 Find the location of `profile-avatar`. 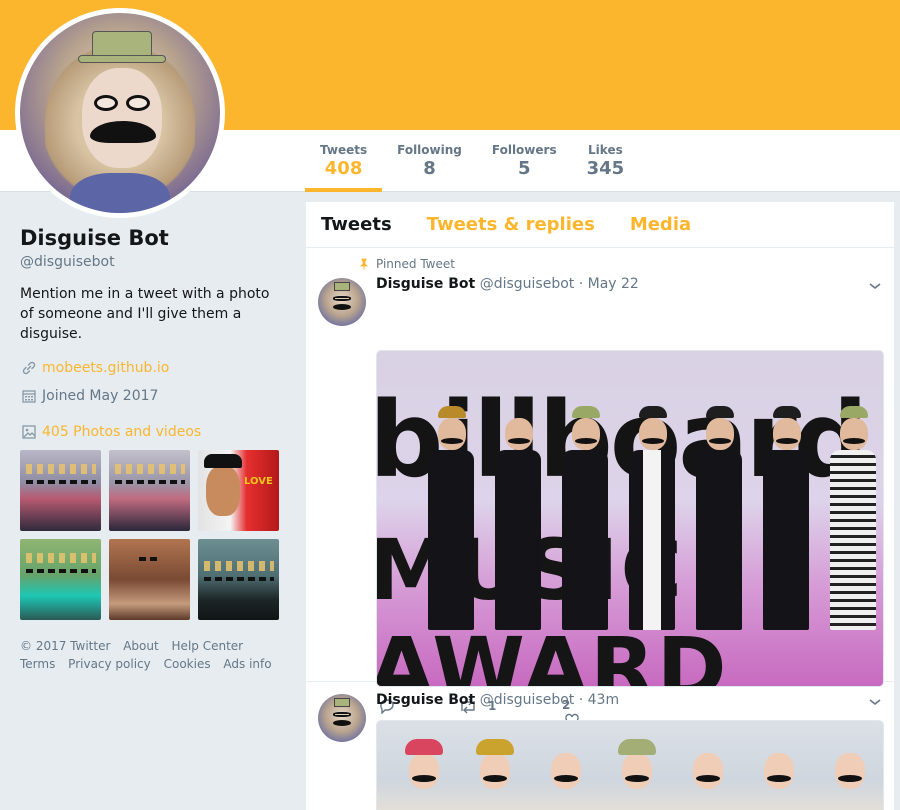

profile-avatar is located at coordinates (120, 113).